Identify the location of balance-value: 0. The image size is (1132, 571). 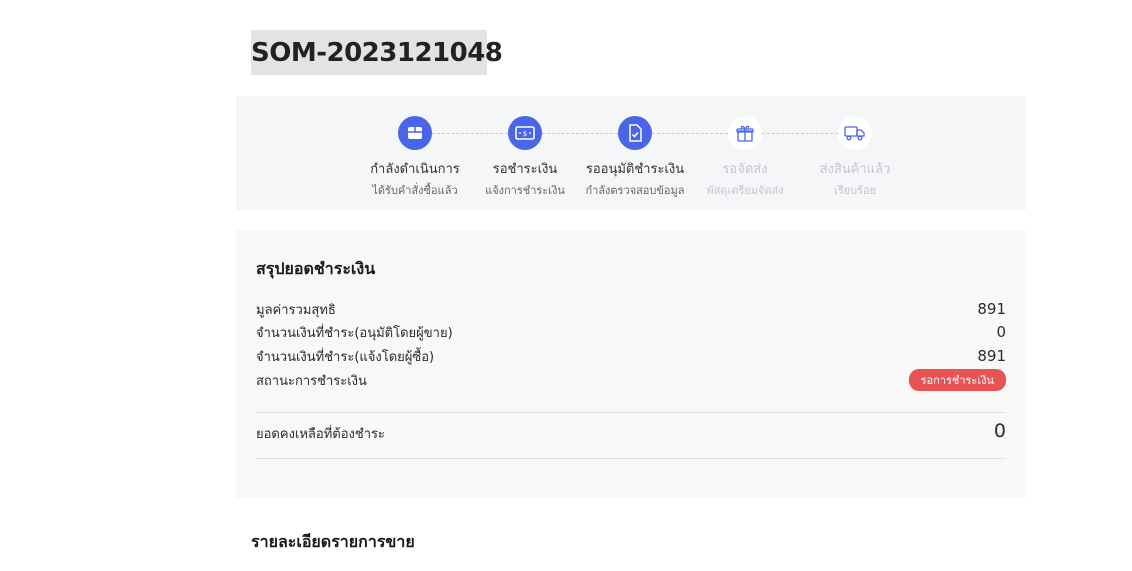
(999, 431).